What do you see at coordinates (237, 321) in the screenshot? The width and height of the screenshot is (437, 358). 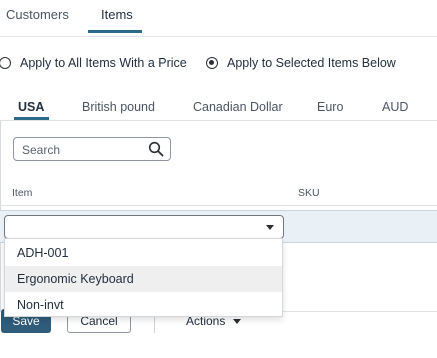 I see `caret-down-icon` at bounding box center [237, 321].